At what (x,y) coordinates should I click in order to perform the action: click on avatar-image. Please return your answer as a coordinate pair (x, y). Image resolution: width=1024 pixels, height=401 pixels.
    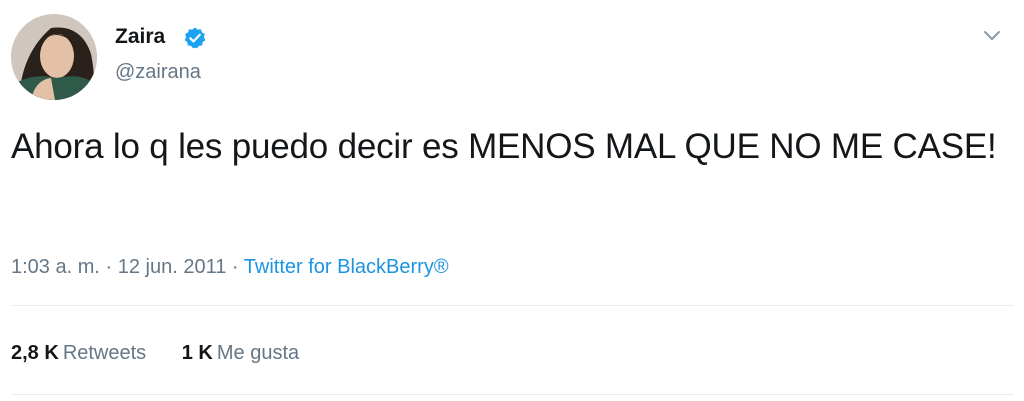
    Looking at the image, I should click on (54, 57).